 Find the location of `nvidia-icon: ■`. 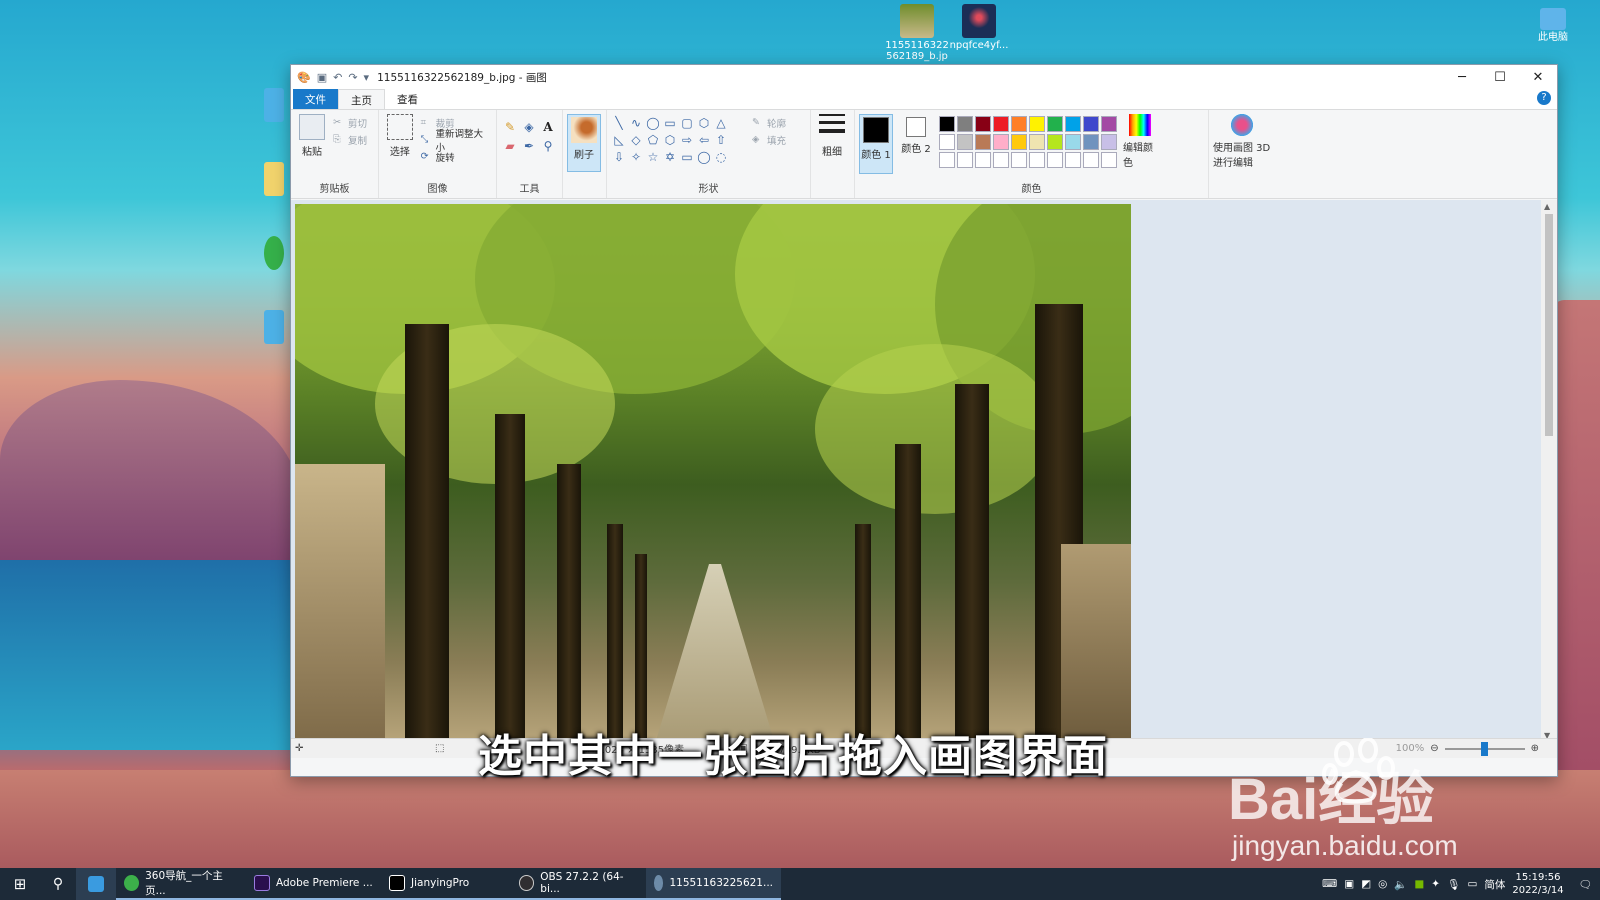

nvidia-icon: ■ is located at coordinates (1419, 884).